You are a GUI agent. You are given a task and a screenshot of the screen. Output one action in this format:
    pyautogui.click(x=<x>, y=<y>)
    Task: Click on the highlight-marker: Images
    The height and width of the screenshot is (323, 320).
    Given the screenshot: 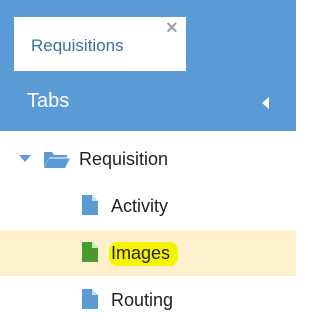 What is the action you would take?
    pyautogui.click(x=144, y=254)
    